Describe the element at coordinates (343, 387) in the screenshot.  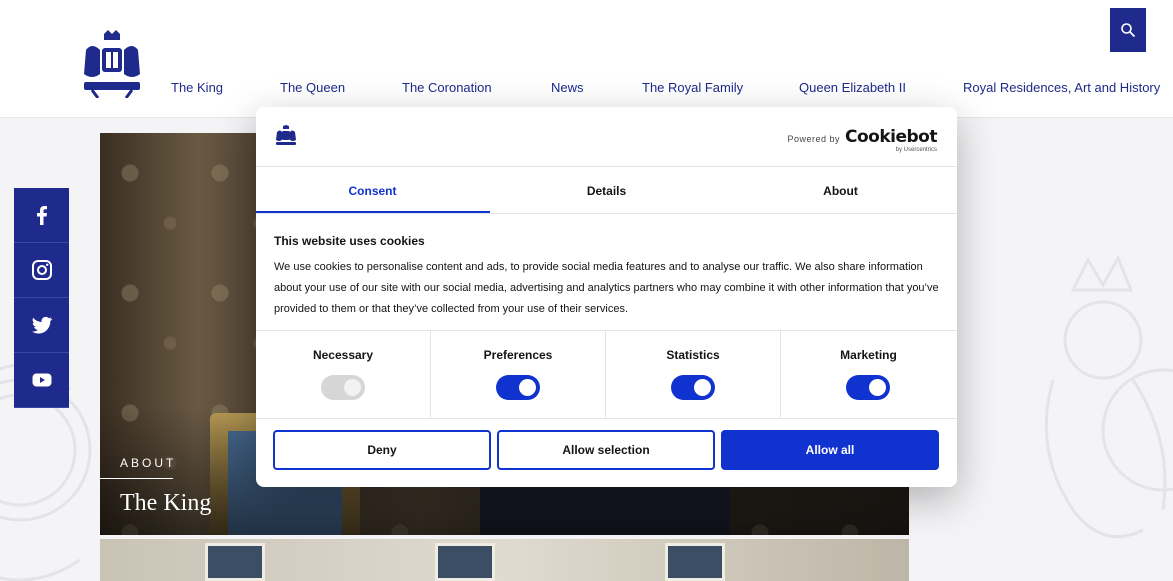
I see `necessary-toggle` at that location.